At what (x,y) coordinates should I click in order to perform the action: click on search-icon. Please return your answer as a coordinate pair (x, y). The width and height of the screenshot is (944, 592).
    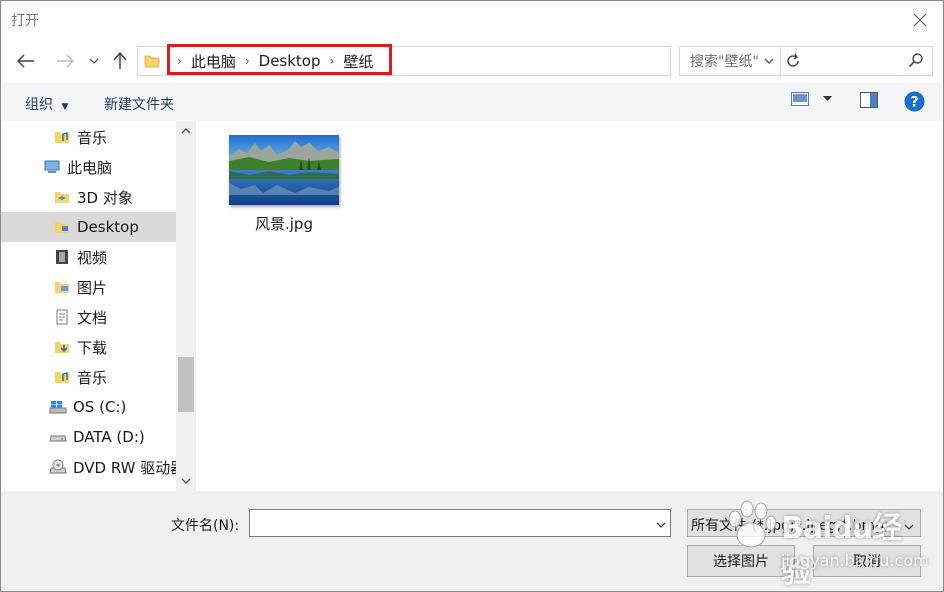
    Looking at the image, I should click on (916, 62).